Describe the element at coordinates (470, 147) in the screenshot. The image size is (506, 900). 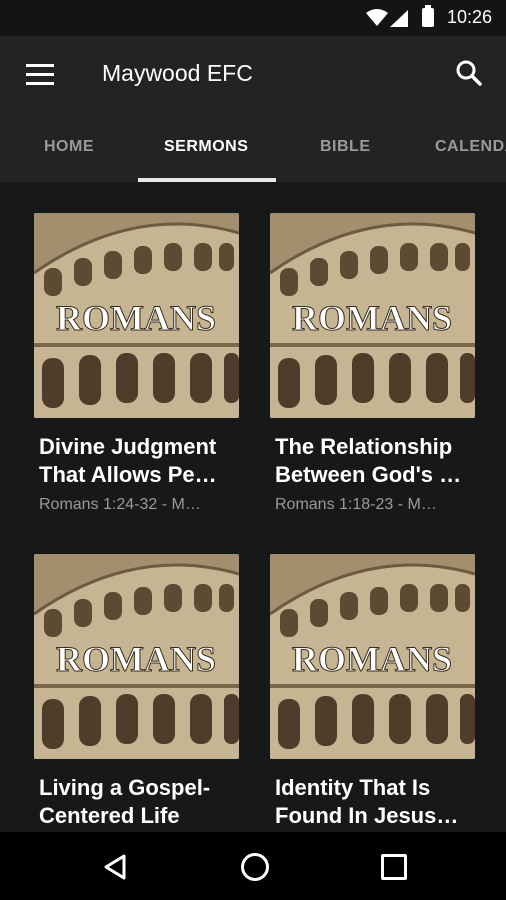
I see `tab-calendar: CALENDAR` at that location.